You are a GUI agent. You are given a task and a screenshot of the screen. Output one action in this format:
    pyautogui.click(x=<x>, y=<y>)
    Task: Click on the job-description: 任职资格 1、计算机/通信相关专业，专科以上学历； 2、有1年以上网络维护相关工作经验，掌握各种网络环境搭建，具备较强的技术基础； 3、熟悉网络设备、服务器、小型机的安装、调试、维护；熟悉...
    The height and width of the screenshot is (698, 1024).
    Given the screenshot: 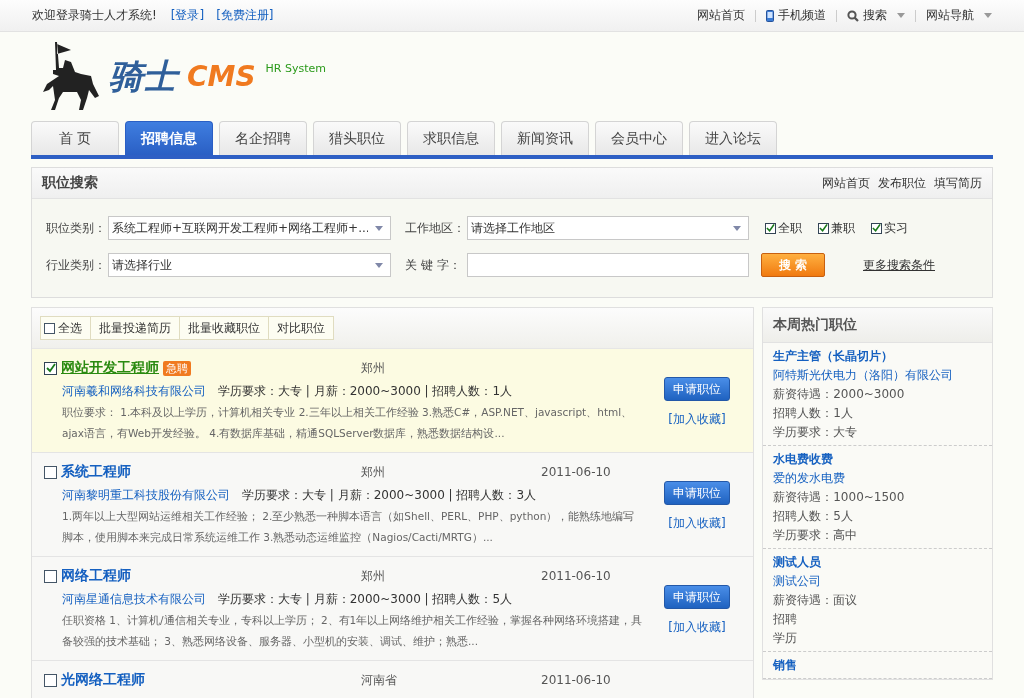 What is the action you would take?
    pyautogui.click(x=353, y=631)
    